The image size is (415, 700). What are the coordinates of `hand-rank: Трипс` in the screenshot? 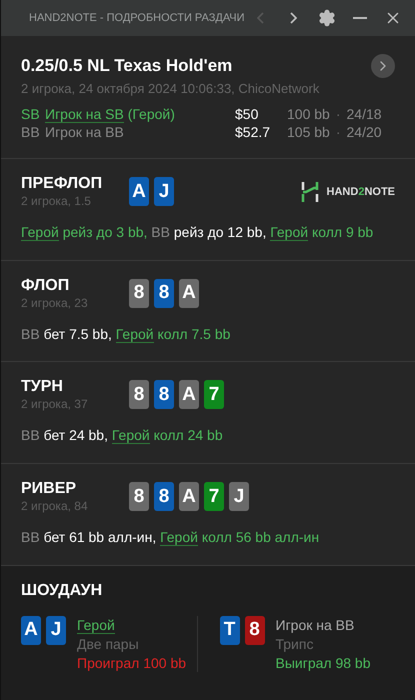 It's located at (295, 644).